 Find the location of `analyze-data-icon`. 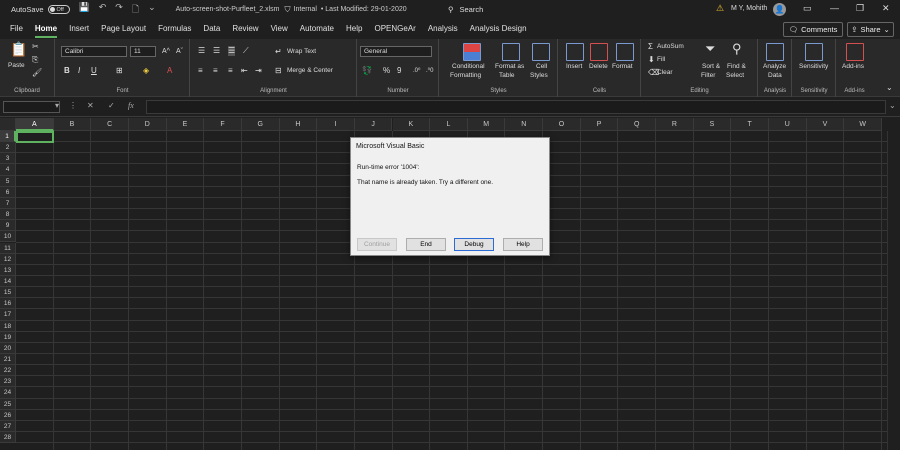

analyze-data-icon is located at coordinates (775, 52).